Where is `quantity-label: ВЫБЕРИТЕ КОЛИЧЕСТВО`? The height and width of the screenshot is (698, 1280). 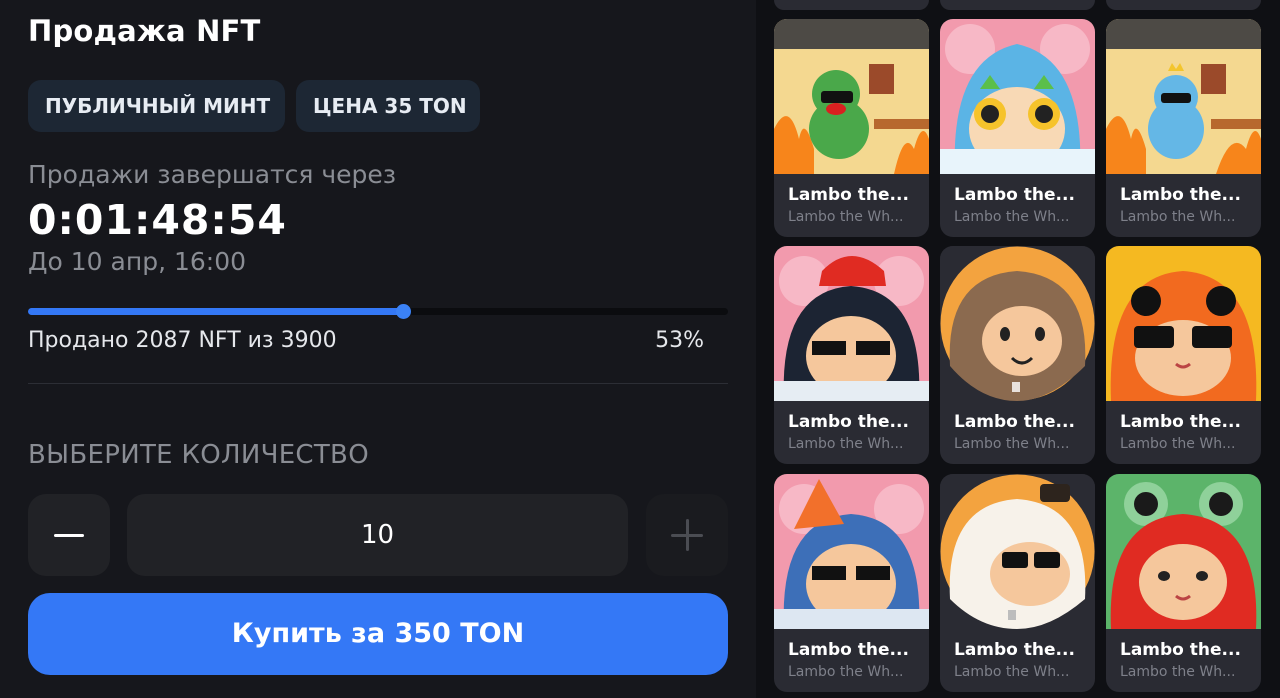
quantity-label: ВЫБЕРИТЕ КОЛИЧЕСТВО is located at coordinates (198, 455).